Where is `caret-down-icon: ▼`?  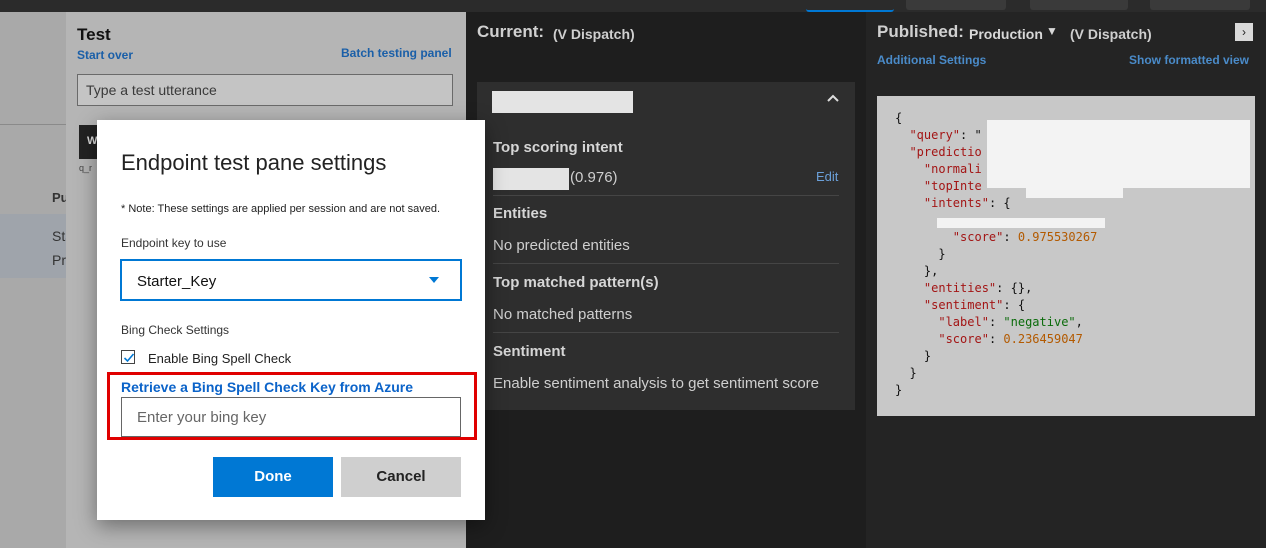 caret-down-icon: ▼ is located at coordinates (1052, 31).